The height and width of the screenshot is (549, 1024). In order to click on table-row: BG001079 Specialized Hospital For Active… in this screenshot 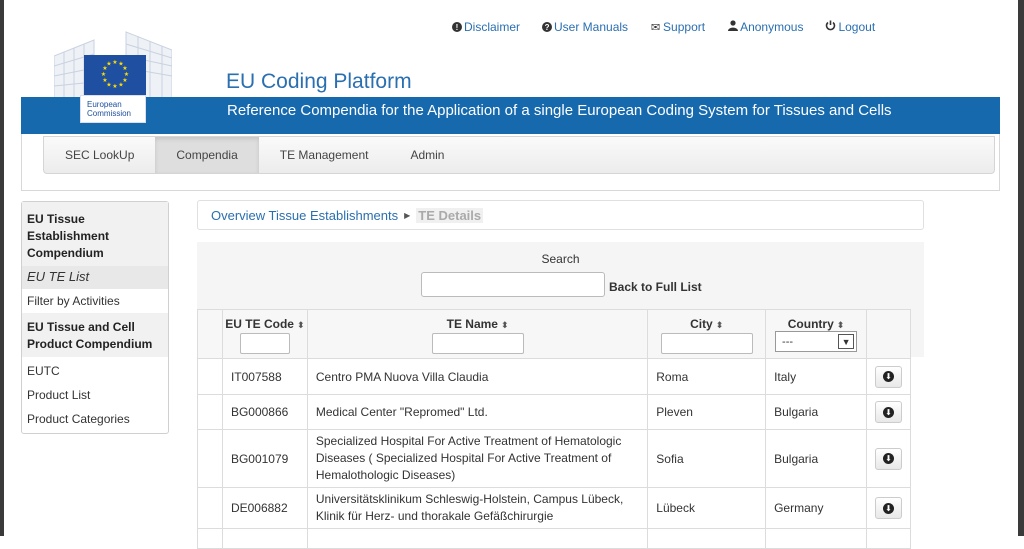, I will do `click(554, 458)`.